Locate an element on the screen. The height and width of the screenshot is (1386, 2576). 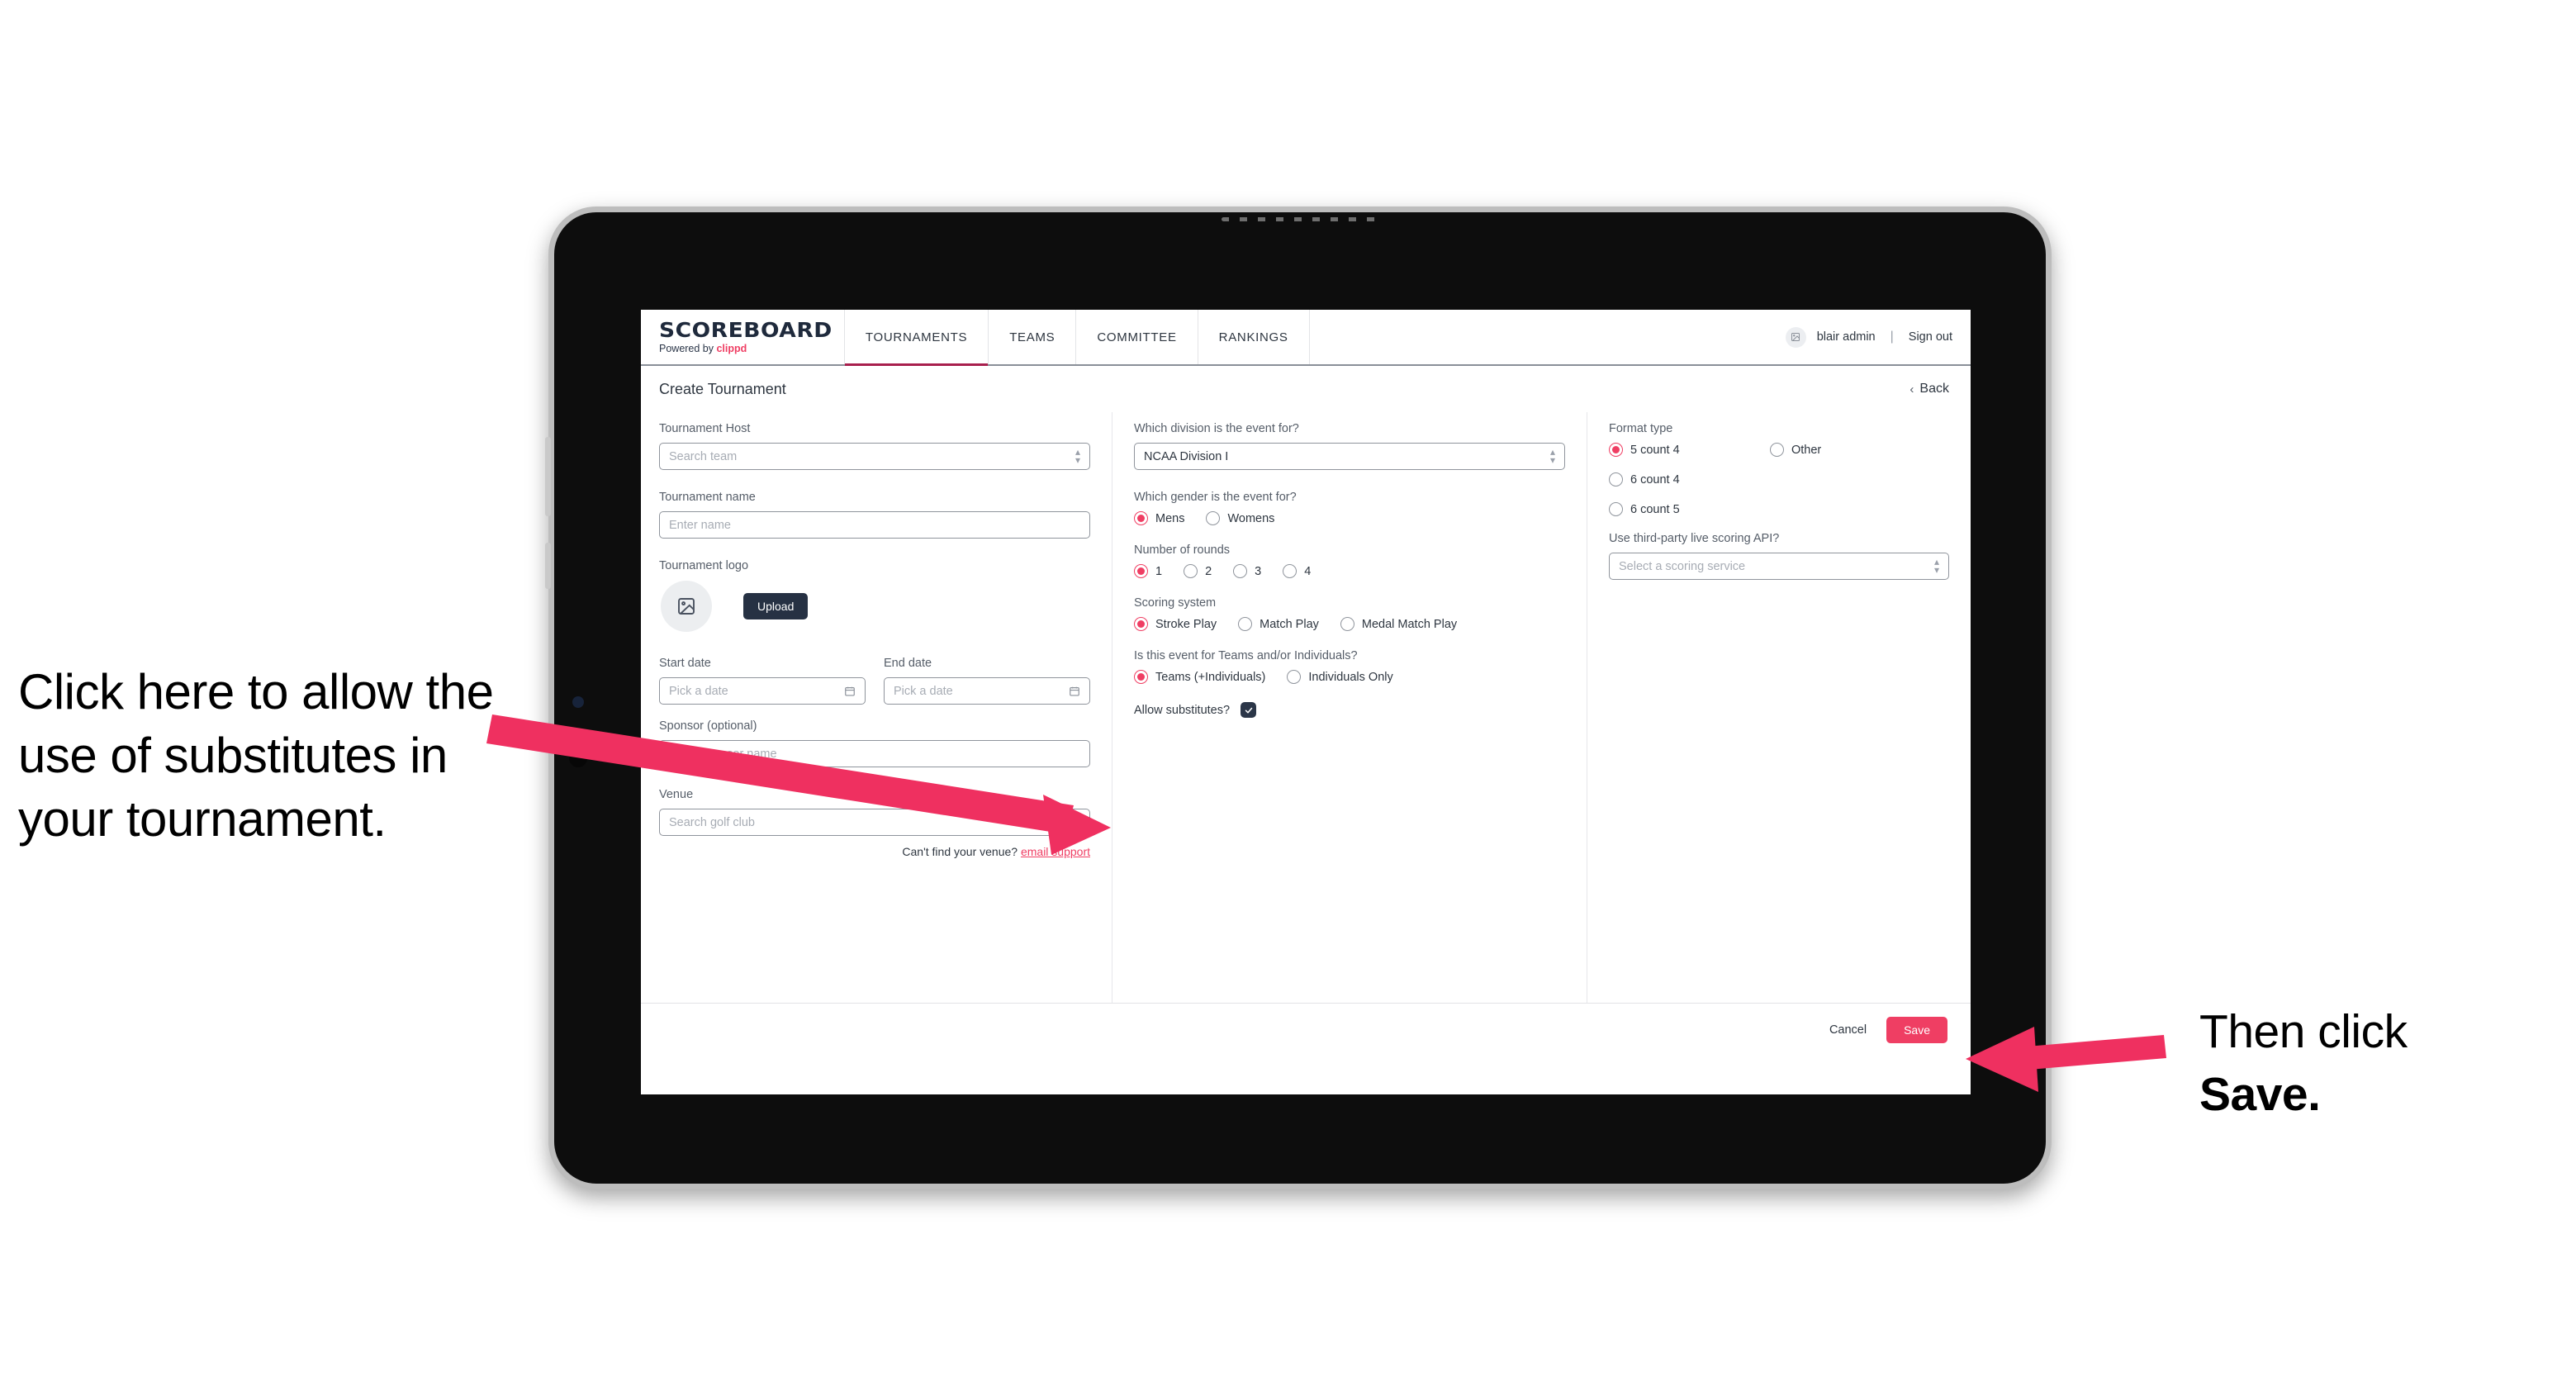
power-button is located at coordinates (548, 566).